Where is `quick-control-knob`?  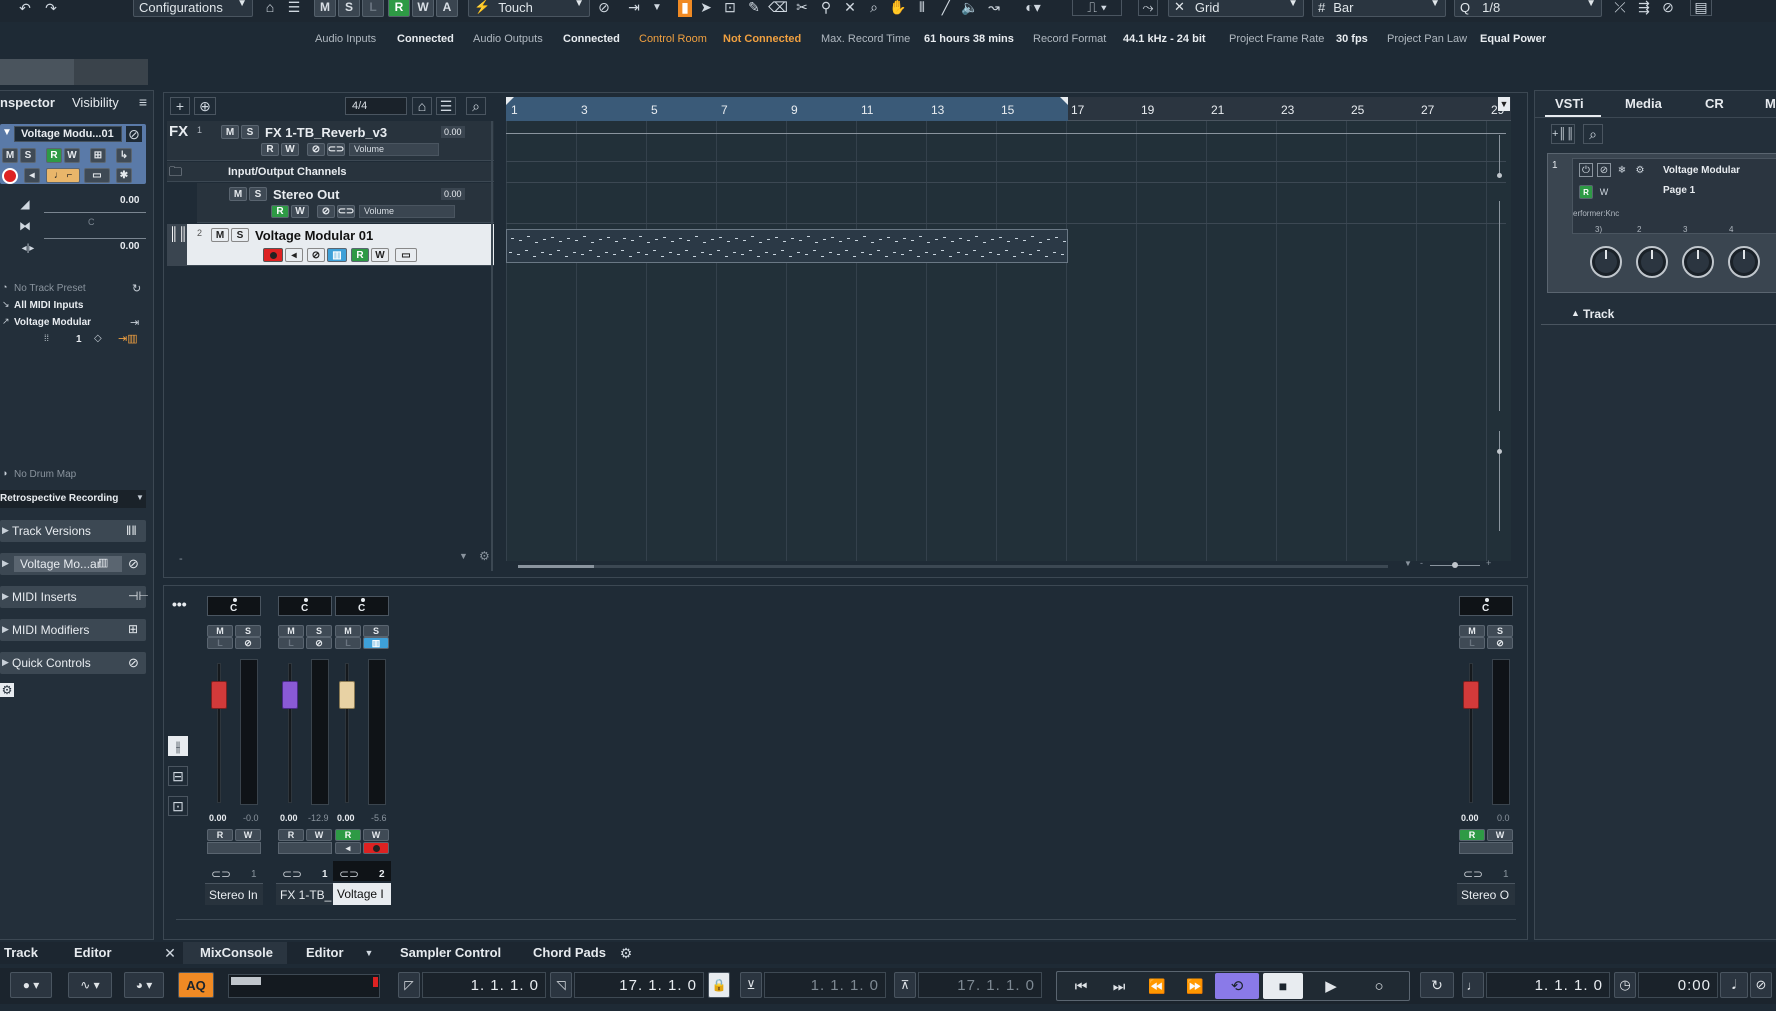
quick-control-knob is located at coordinates (1652, 262).